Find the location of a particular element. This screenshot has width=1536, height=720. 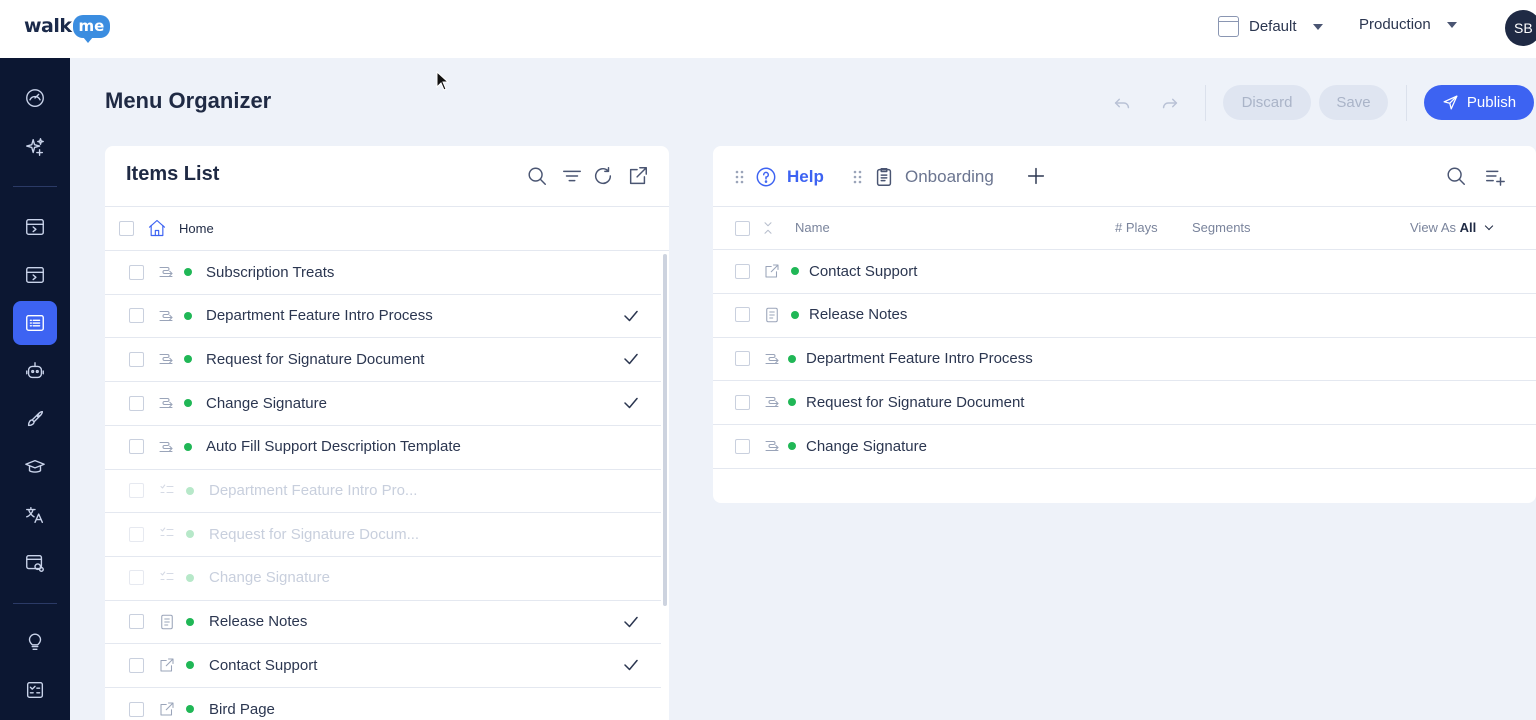

menu-item-label: Contact Support is located at coordinates (863, 271).